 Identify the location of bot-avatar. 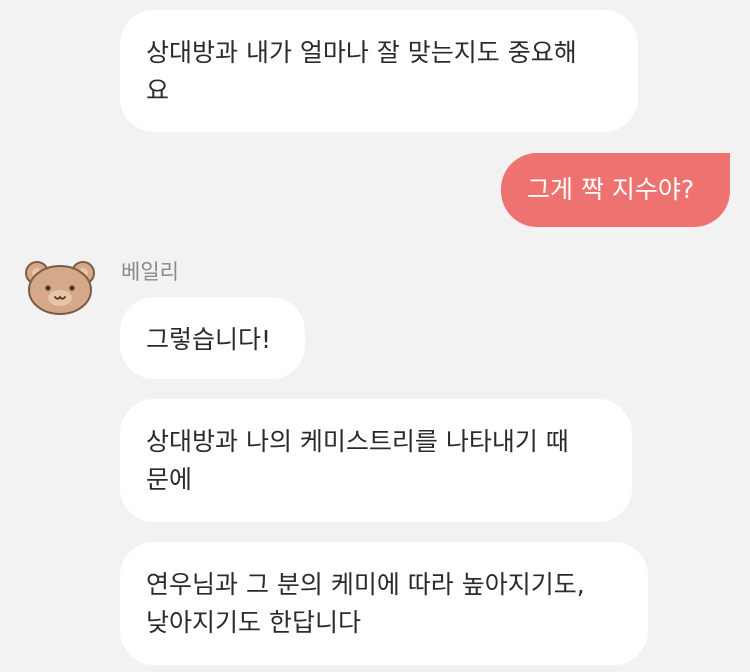
(60, 287).